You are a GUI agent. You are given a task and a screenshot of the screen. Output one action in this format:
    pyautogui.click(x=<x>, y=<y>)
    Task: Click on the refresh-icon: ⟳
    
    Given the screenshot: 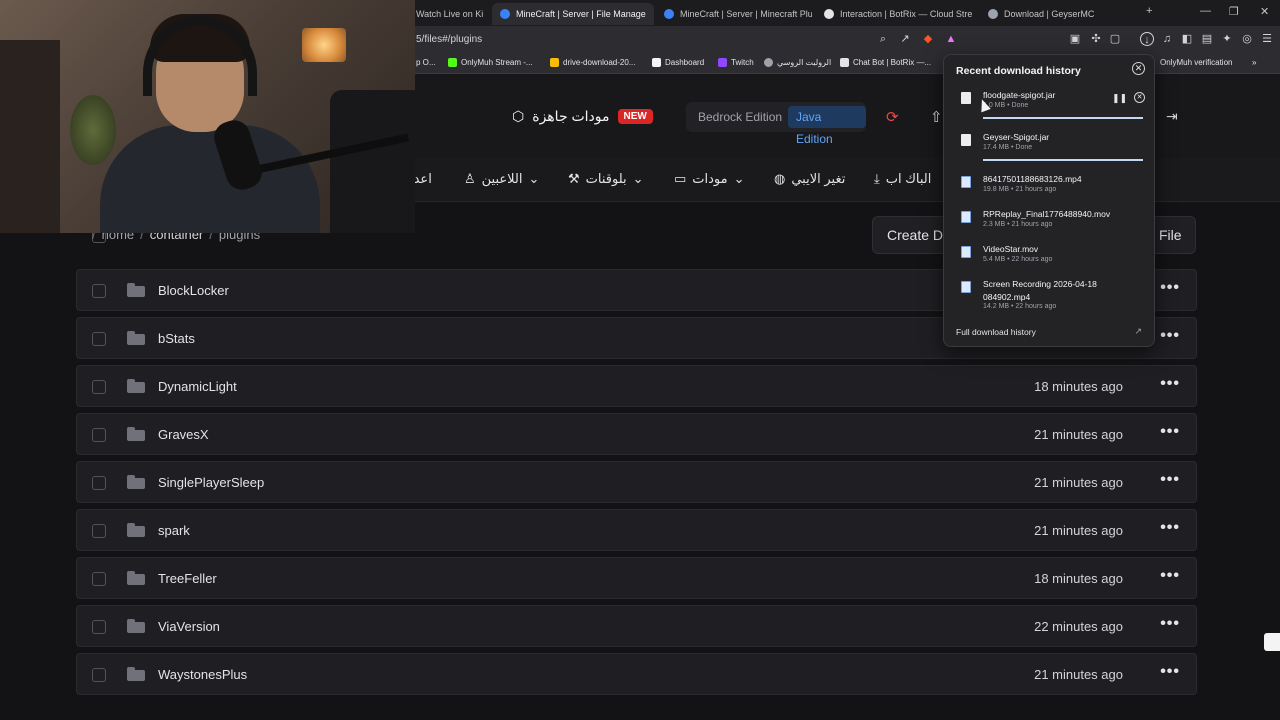 What is the action you would take?
    pyautogui.click(x=892, y=117)
    